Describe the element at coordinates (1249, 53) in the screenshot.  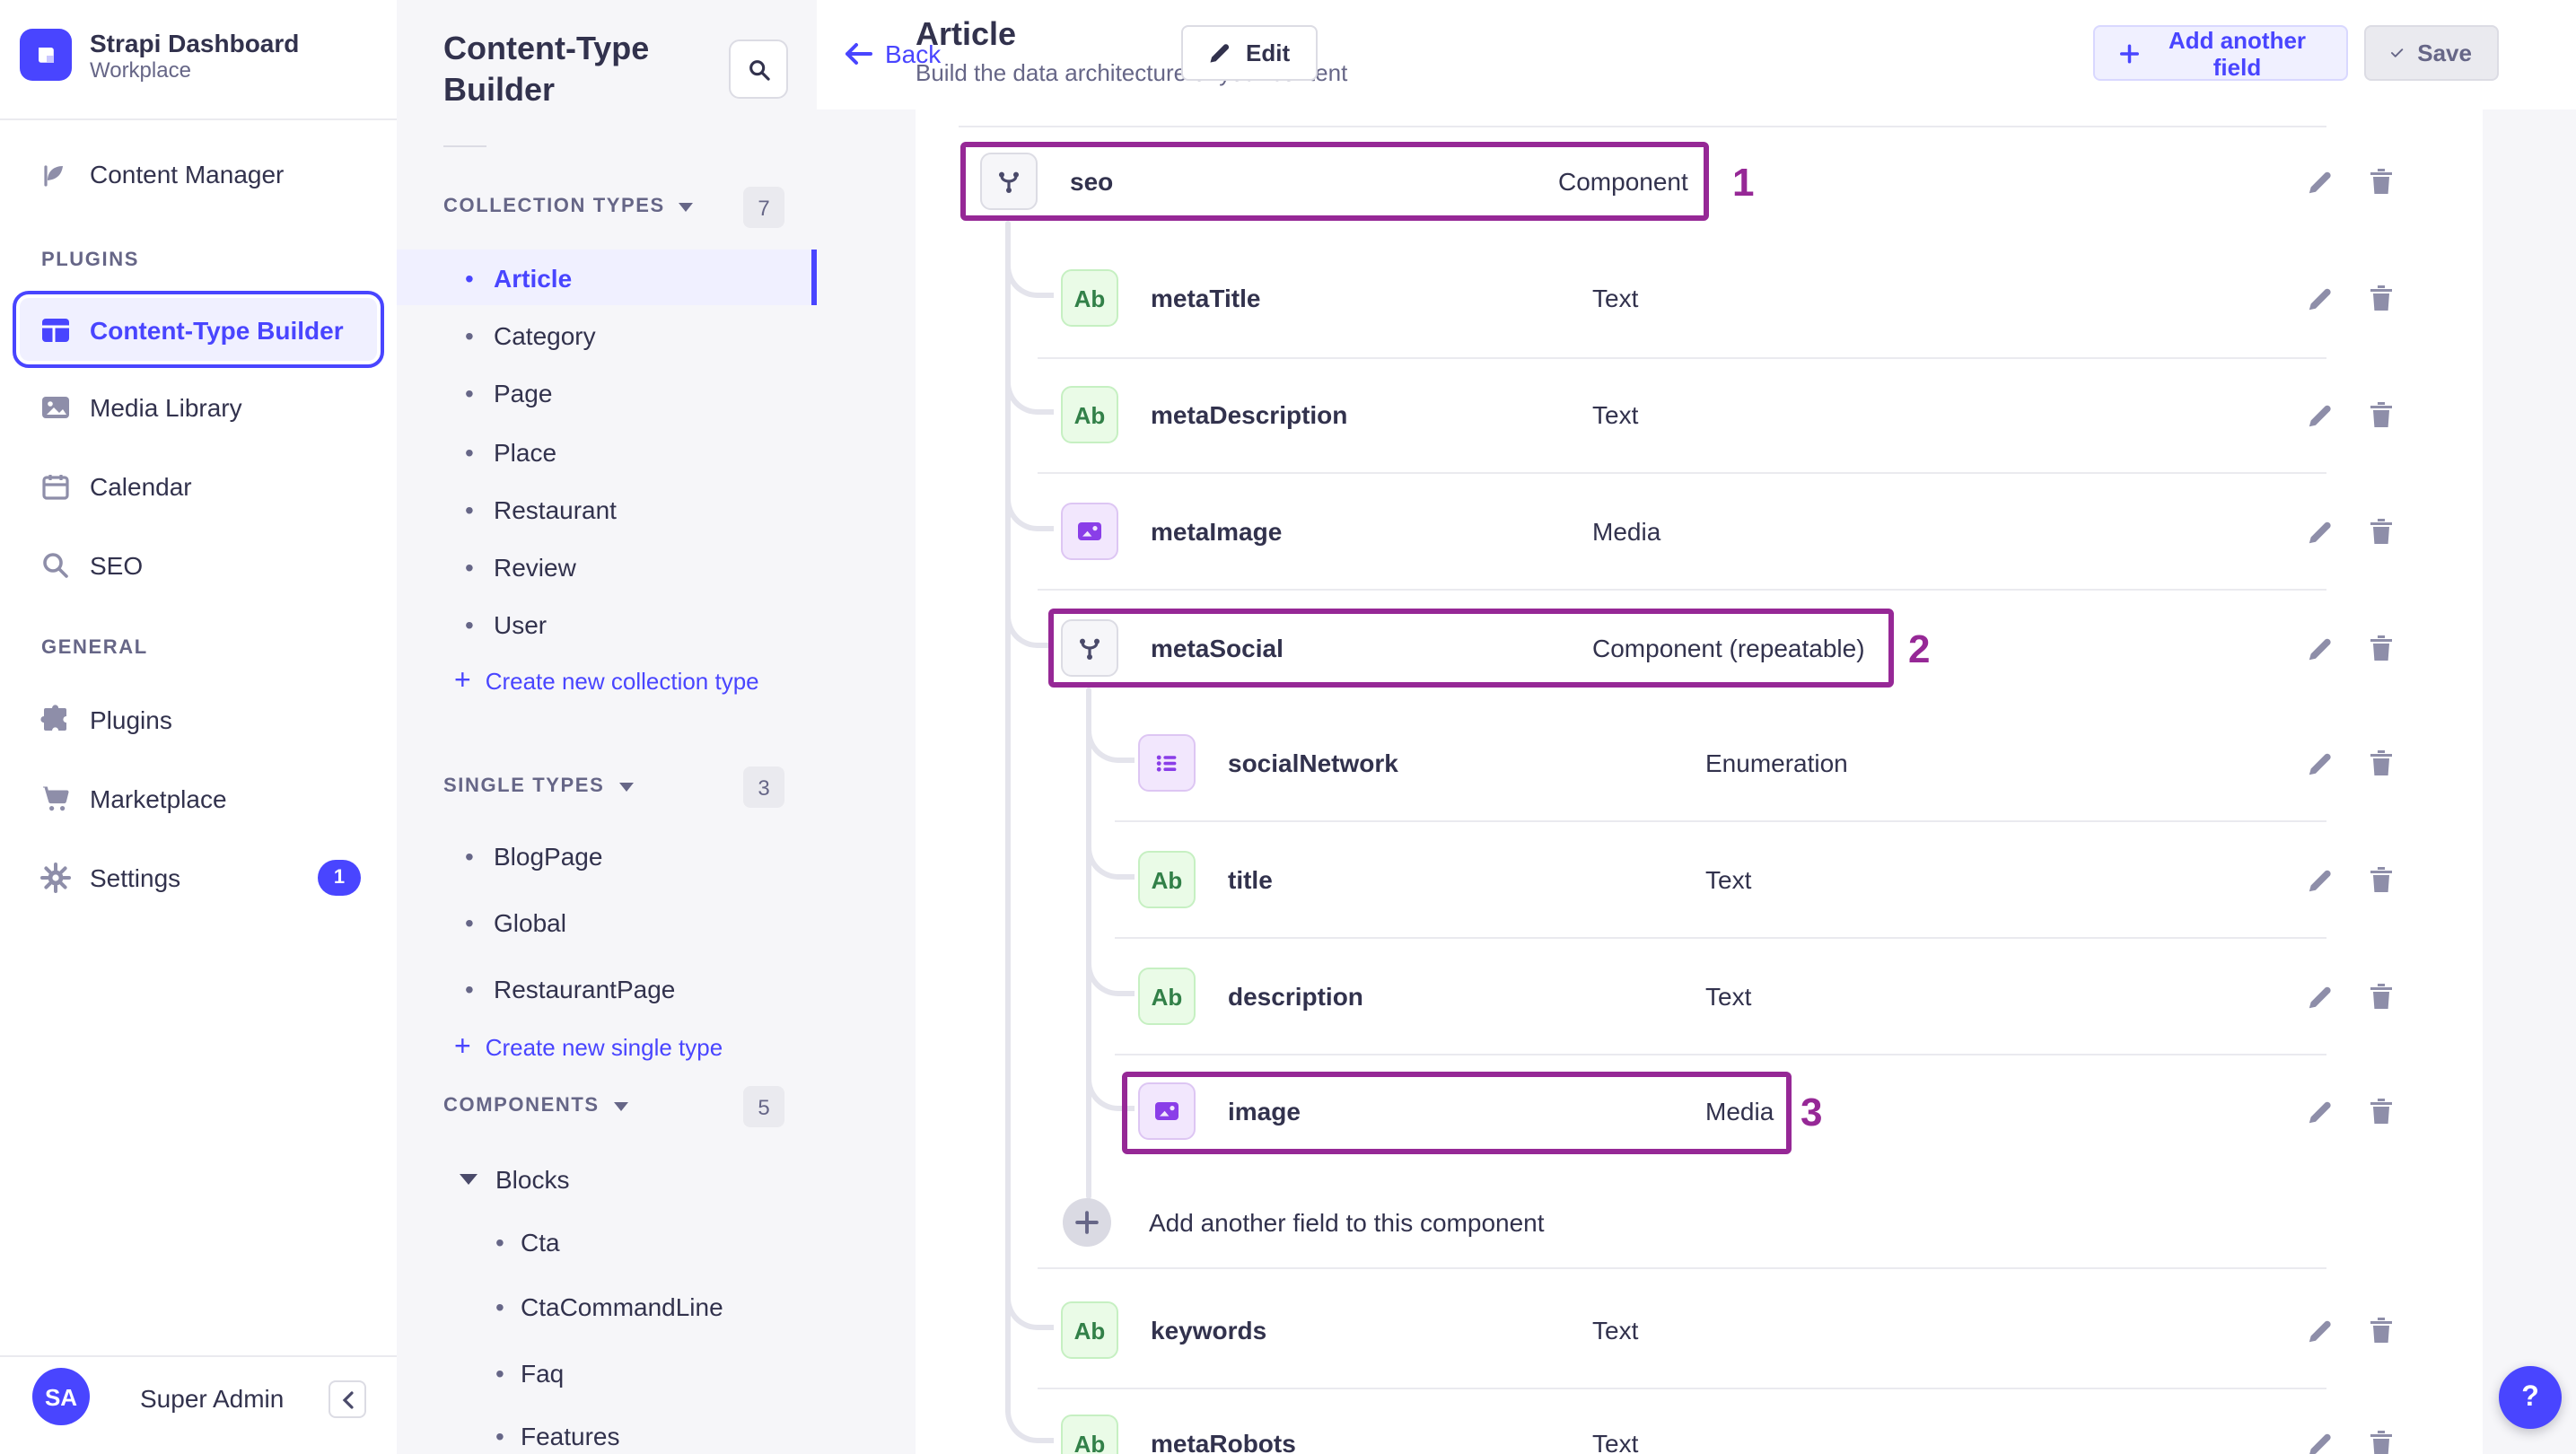
I see `edit-button: Edit` at that location.